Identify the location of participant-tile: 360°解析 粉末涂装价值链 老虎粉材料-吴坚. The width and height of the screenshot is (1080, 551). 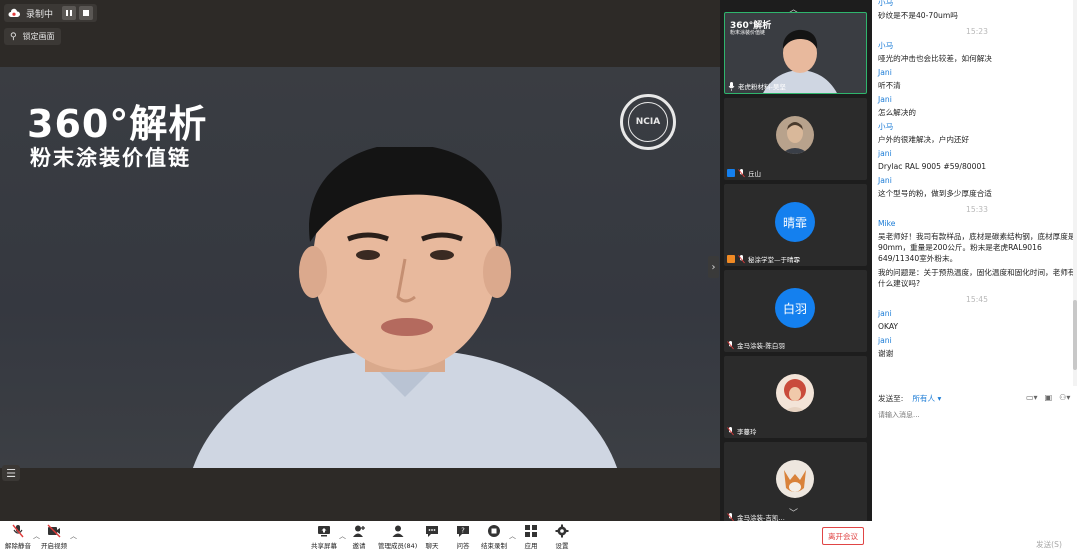
(795, 53).